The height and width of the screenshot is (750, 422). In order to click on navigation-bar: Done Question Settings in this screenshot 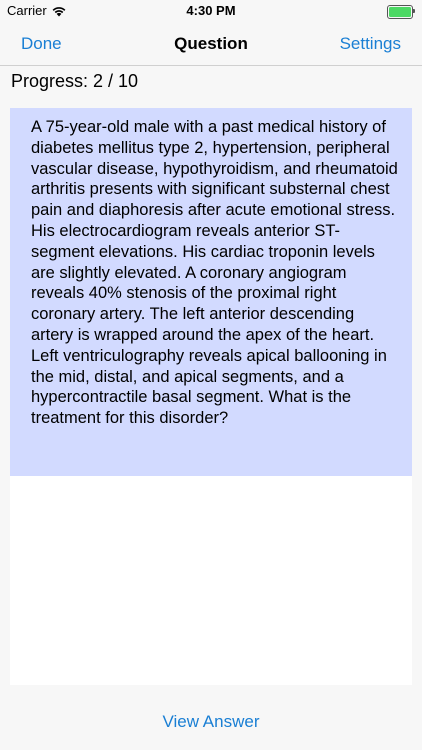, I will do `click(211, 44)`.